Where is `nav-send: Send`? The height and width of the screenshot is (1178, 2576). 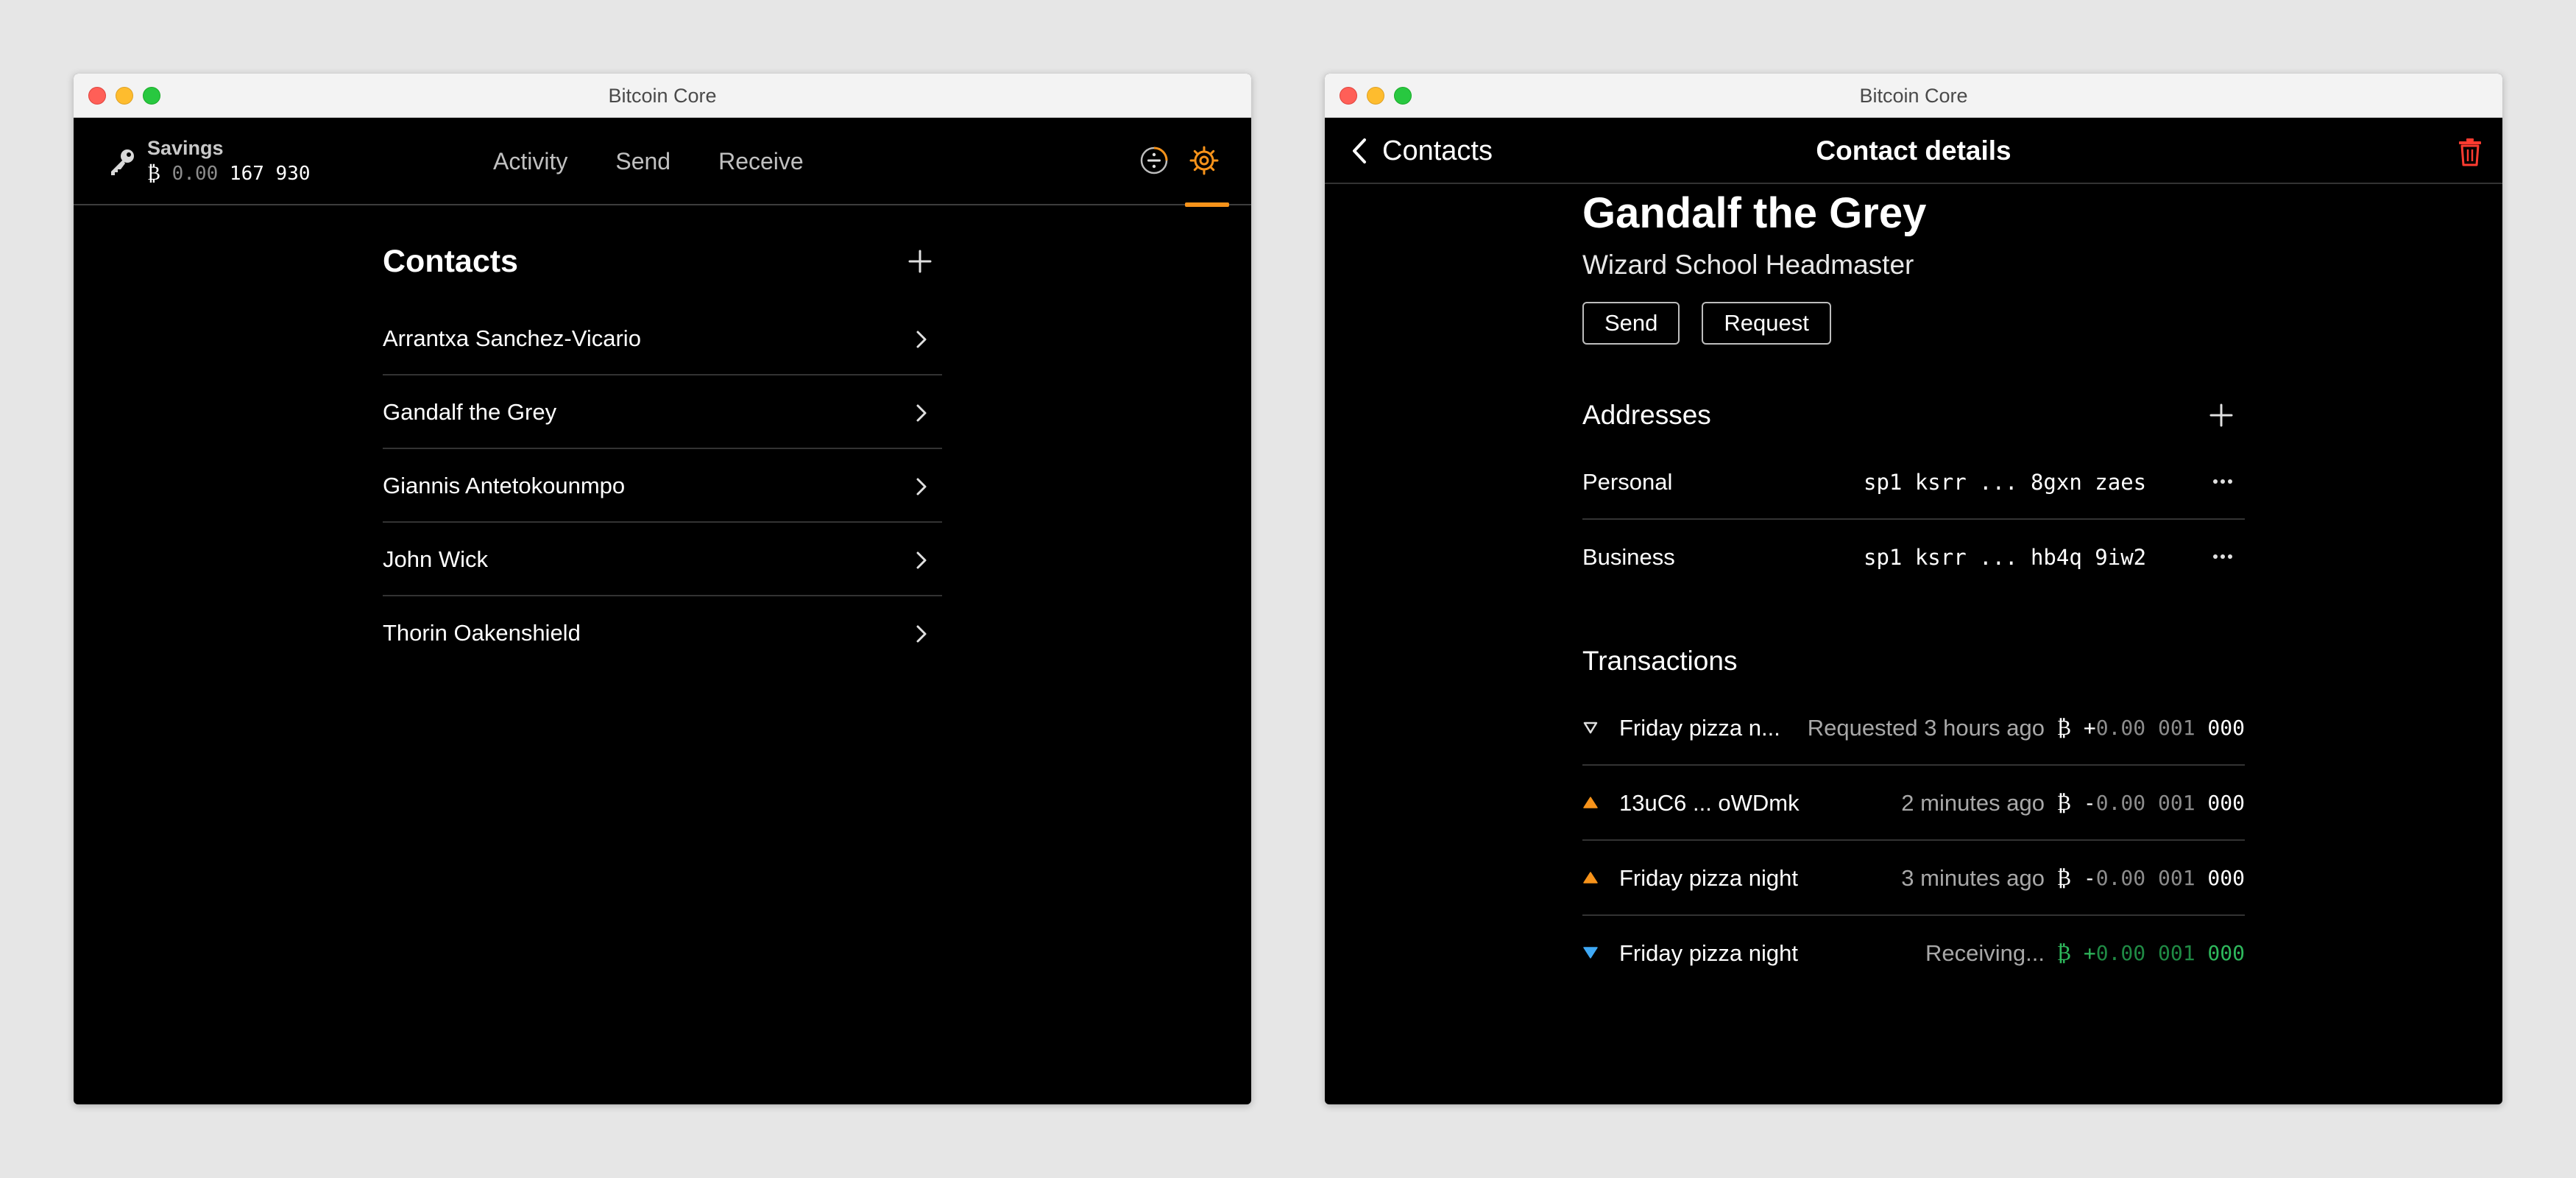
nav-send: Send is located at coordinates (642, 161).